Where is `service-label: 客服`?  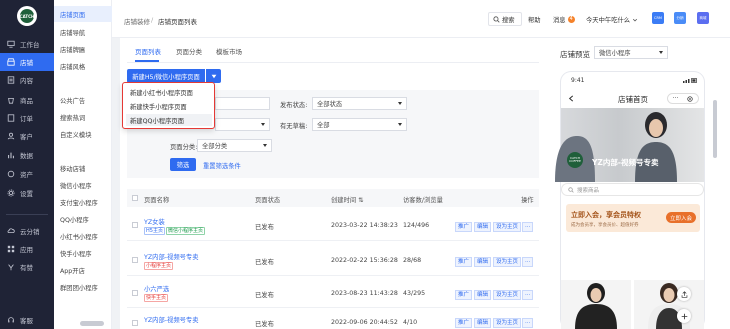 service-label: 客服 is located at coordinates (26, 321).